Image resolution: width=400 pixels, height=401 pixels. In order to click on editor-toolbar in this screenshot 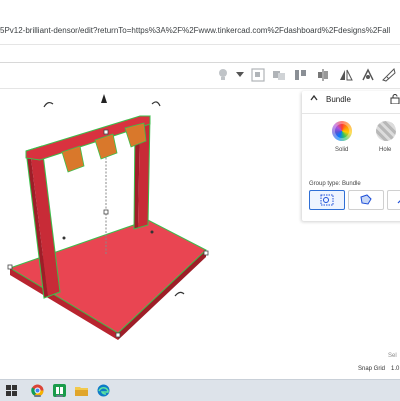, I will do `click(200, 75)`.